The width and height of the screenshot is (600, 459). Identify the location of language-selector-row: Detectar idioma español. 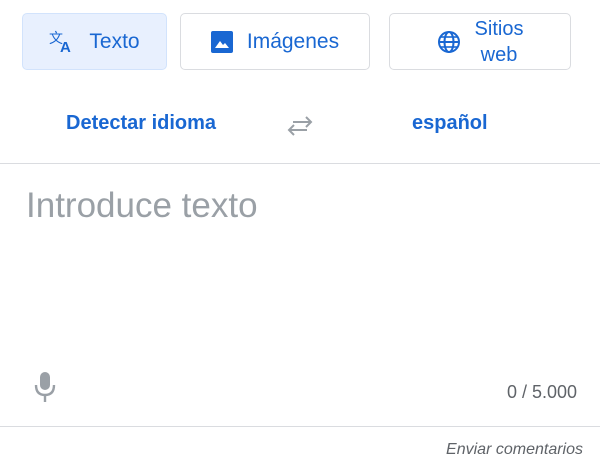
(300, 126).